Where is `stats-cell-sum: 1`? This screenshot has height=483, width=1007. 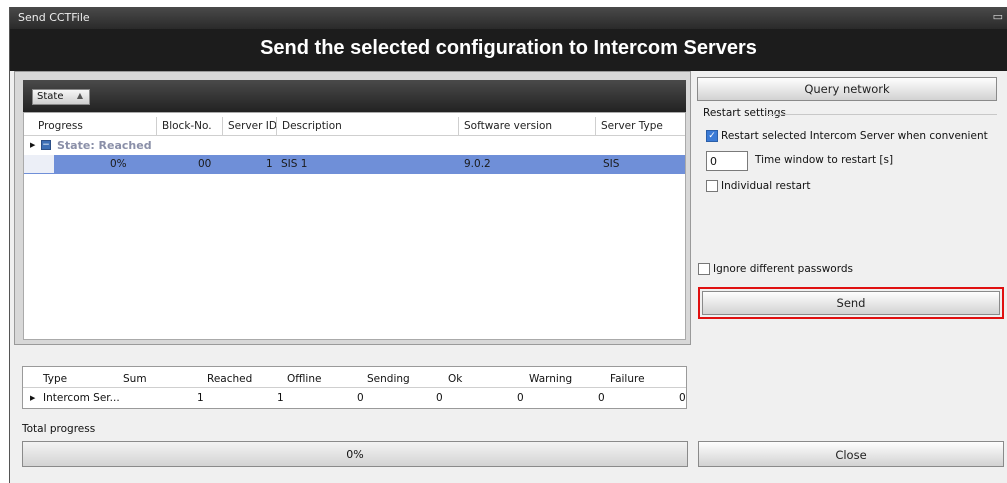
stats-cell-sum: 1 is located at coordinates (200, 398).